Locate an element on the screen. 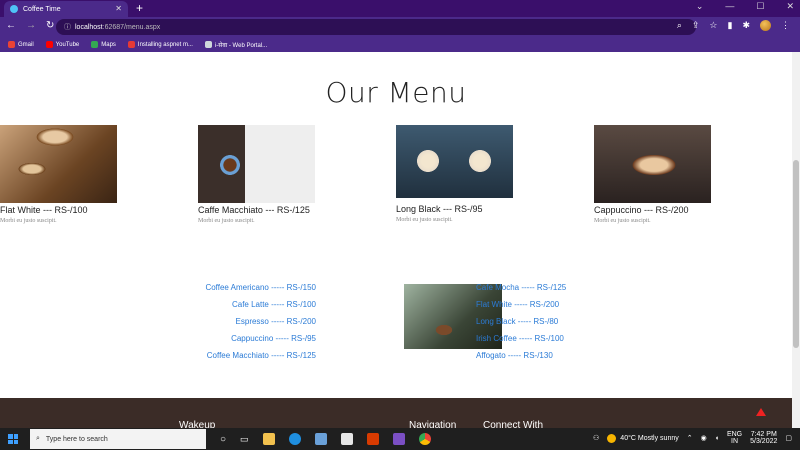 Image resolution: width=800 pixels, height=450 pixels. sun-icon is located at coordinates (612, 438).